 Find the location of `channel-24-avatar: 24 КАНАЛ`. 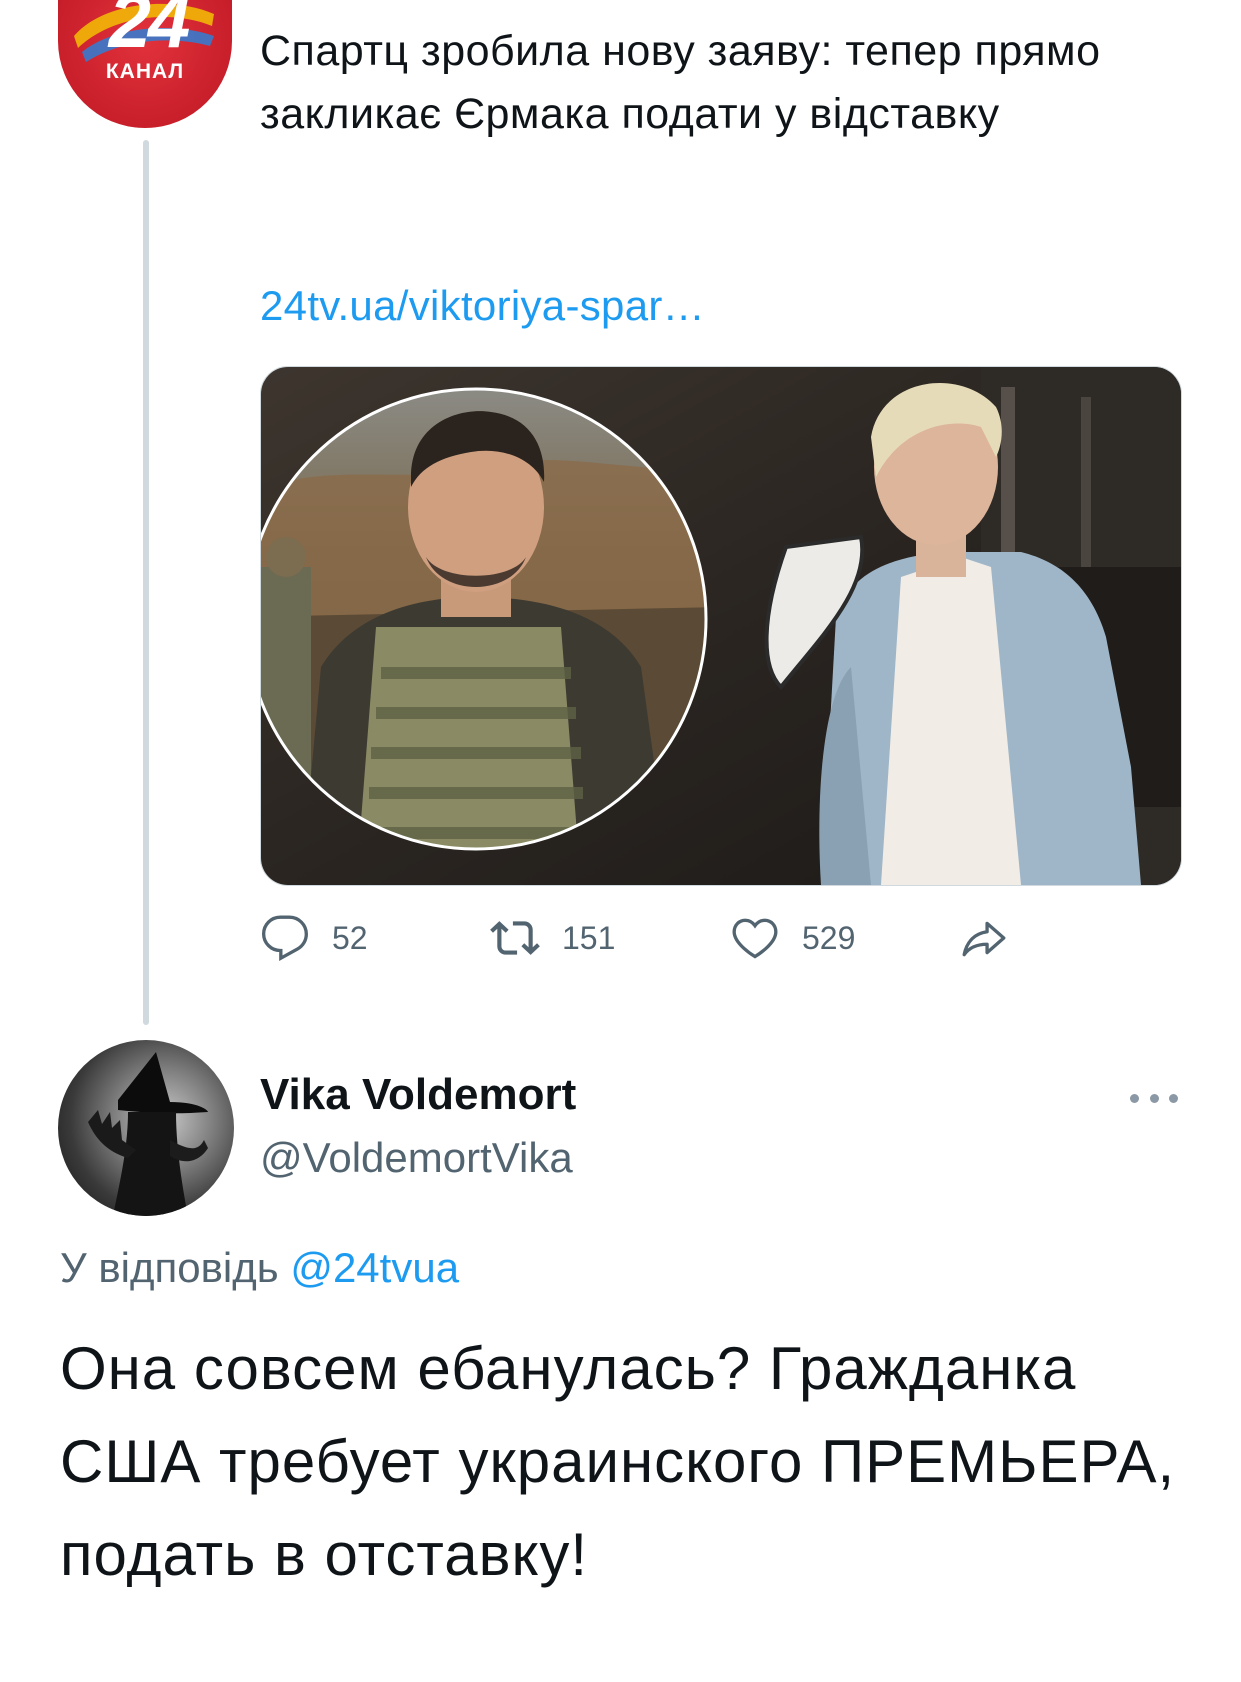

channel-24-avatar: 24 КАНАЛ is located at coordinates (145, 64).